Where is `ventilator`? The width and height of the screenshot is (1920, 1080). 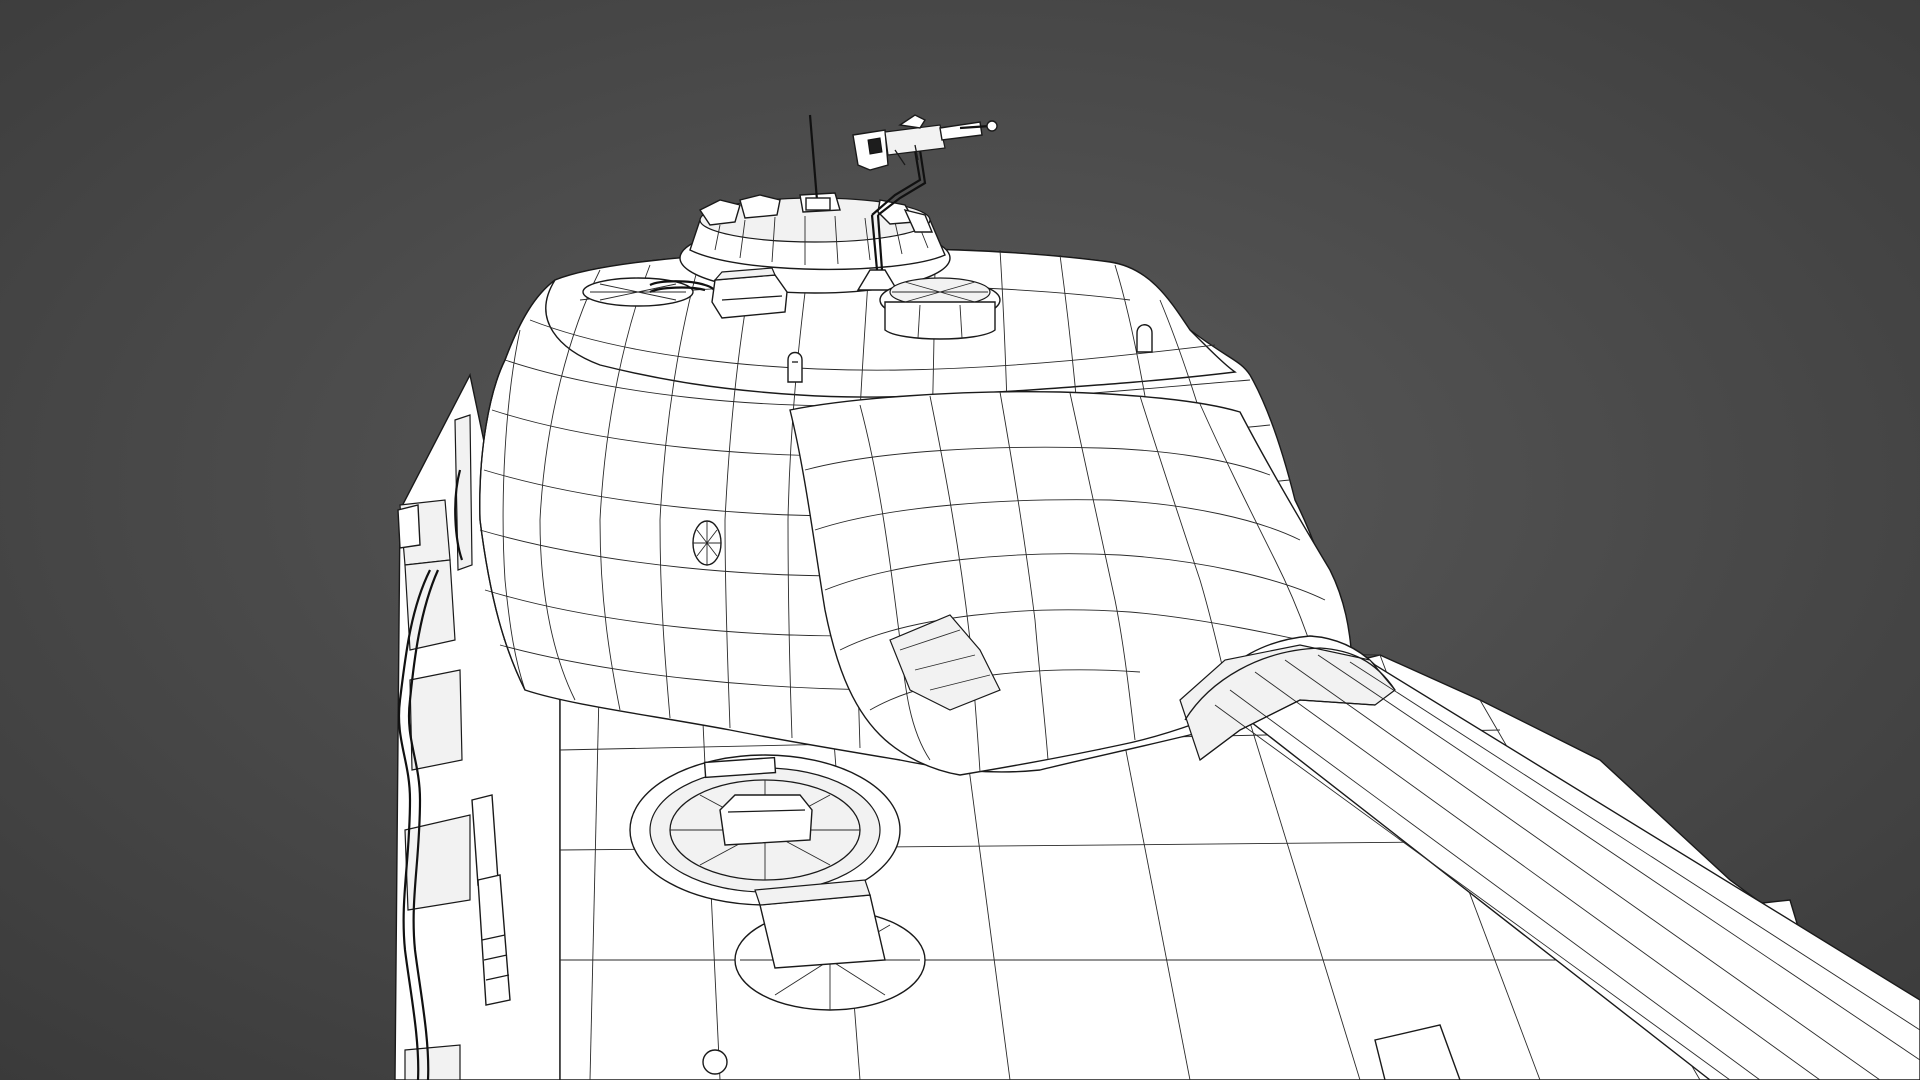 ventilator is located at coordinates (940, 308).